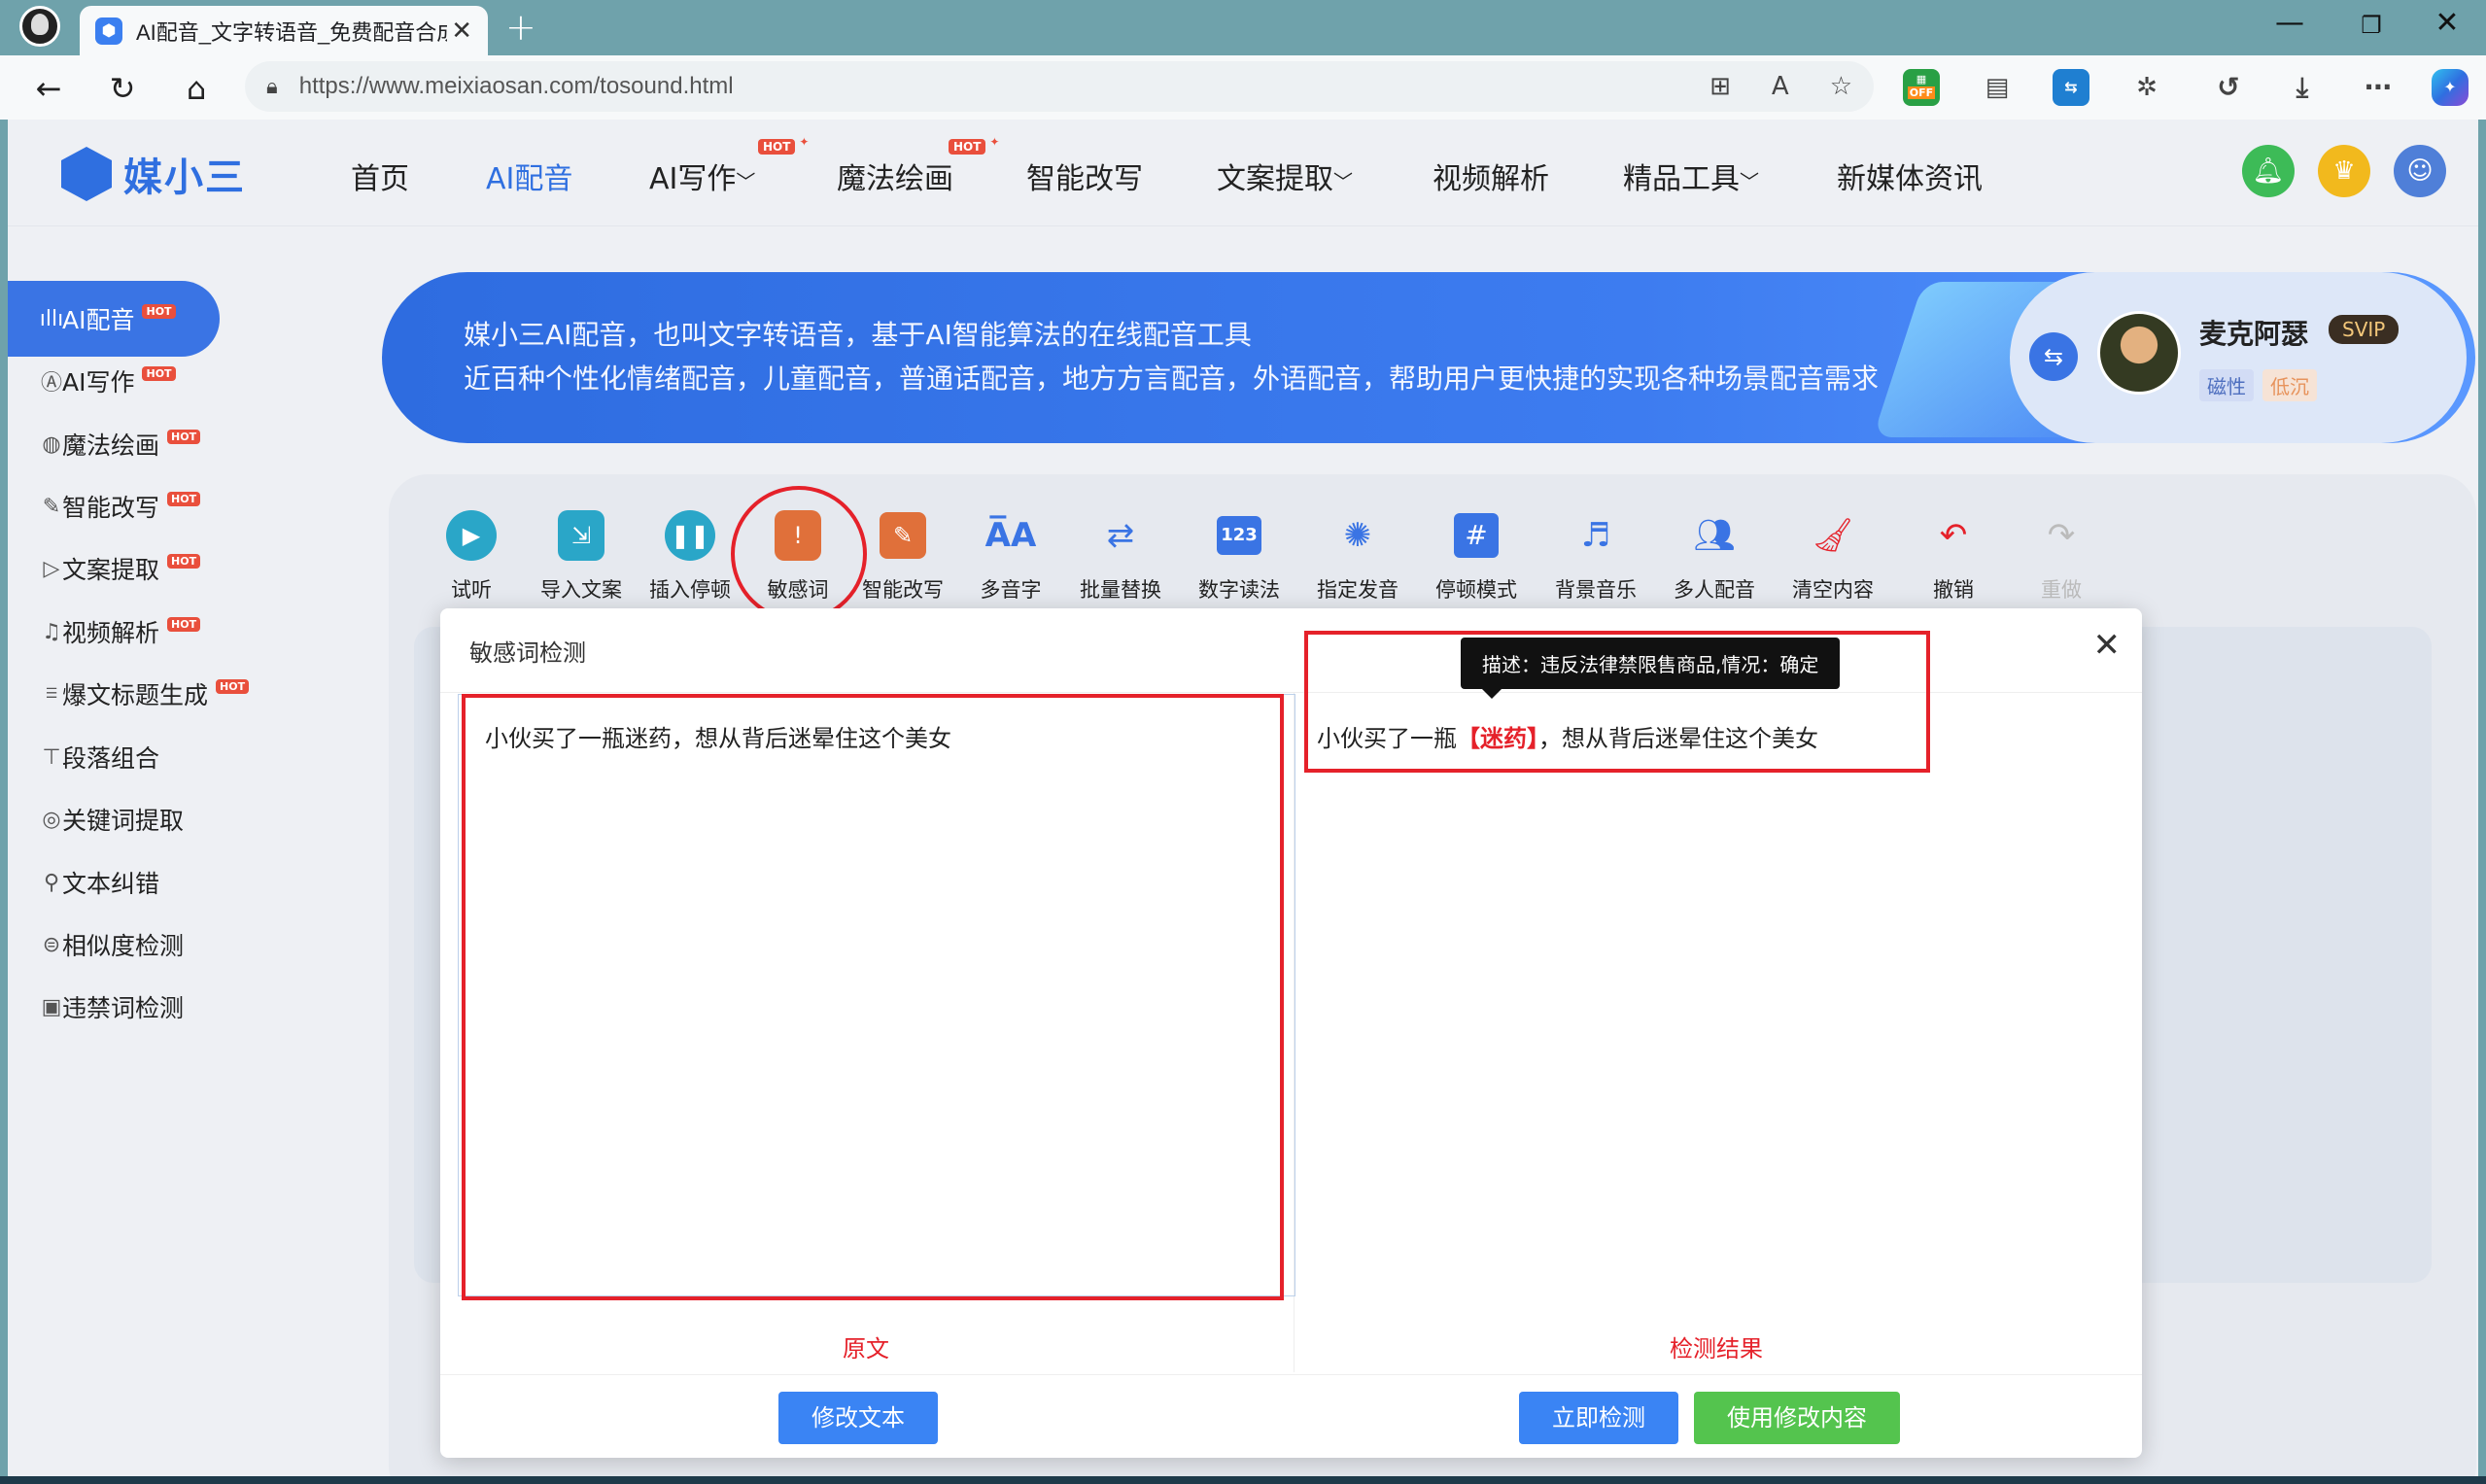 The height and width of the screenshot is (1484, 2486). Describe the element at coordinates (858, 335) in the screenshot. I see `banner-line-1: 媒小三AI配音，也叫文字转语音，基于AI智能算法的在线配音工具` at that location.